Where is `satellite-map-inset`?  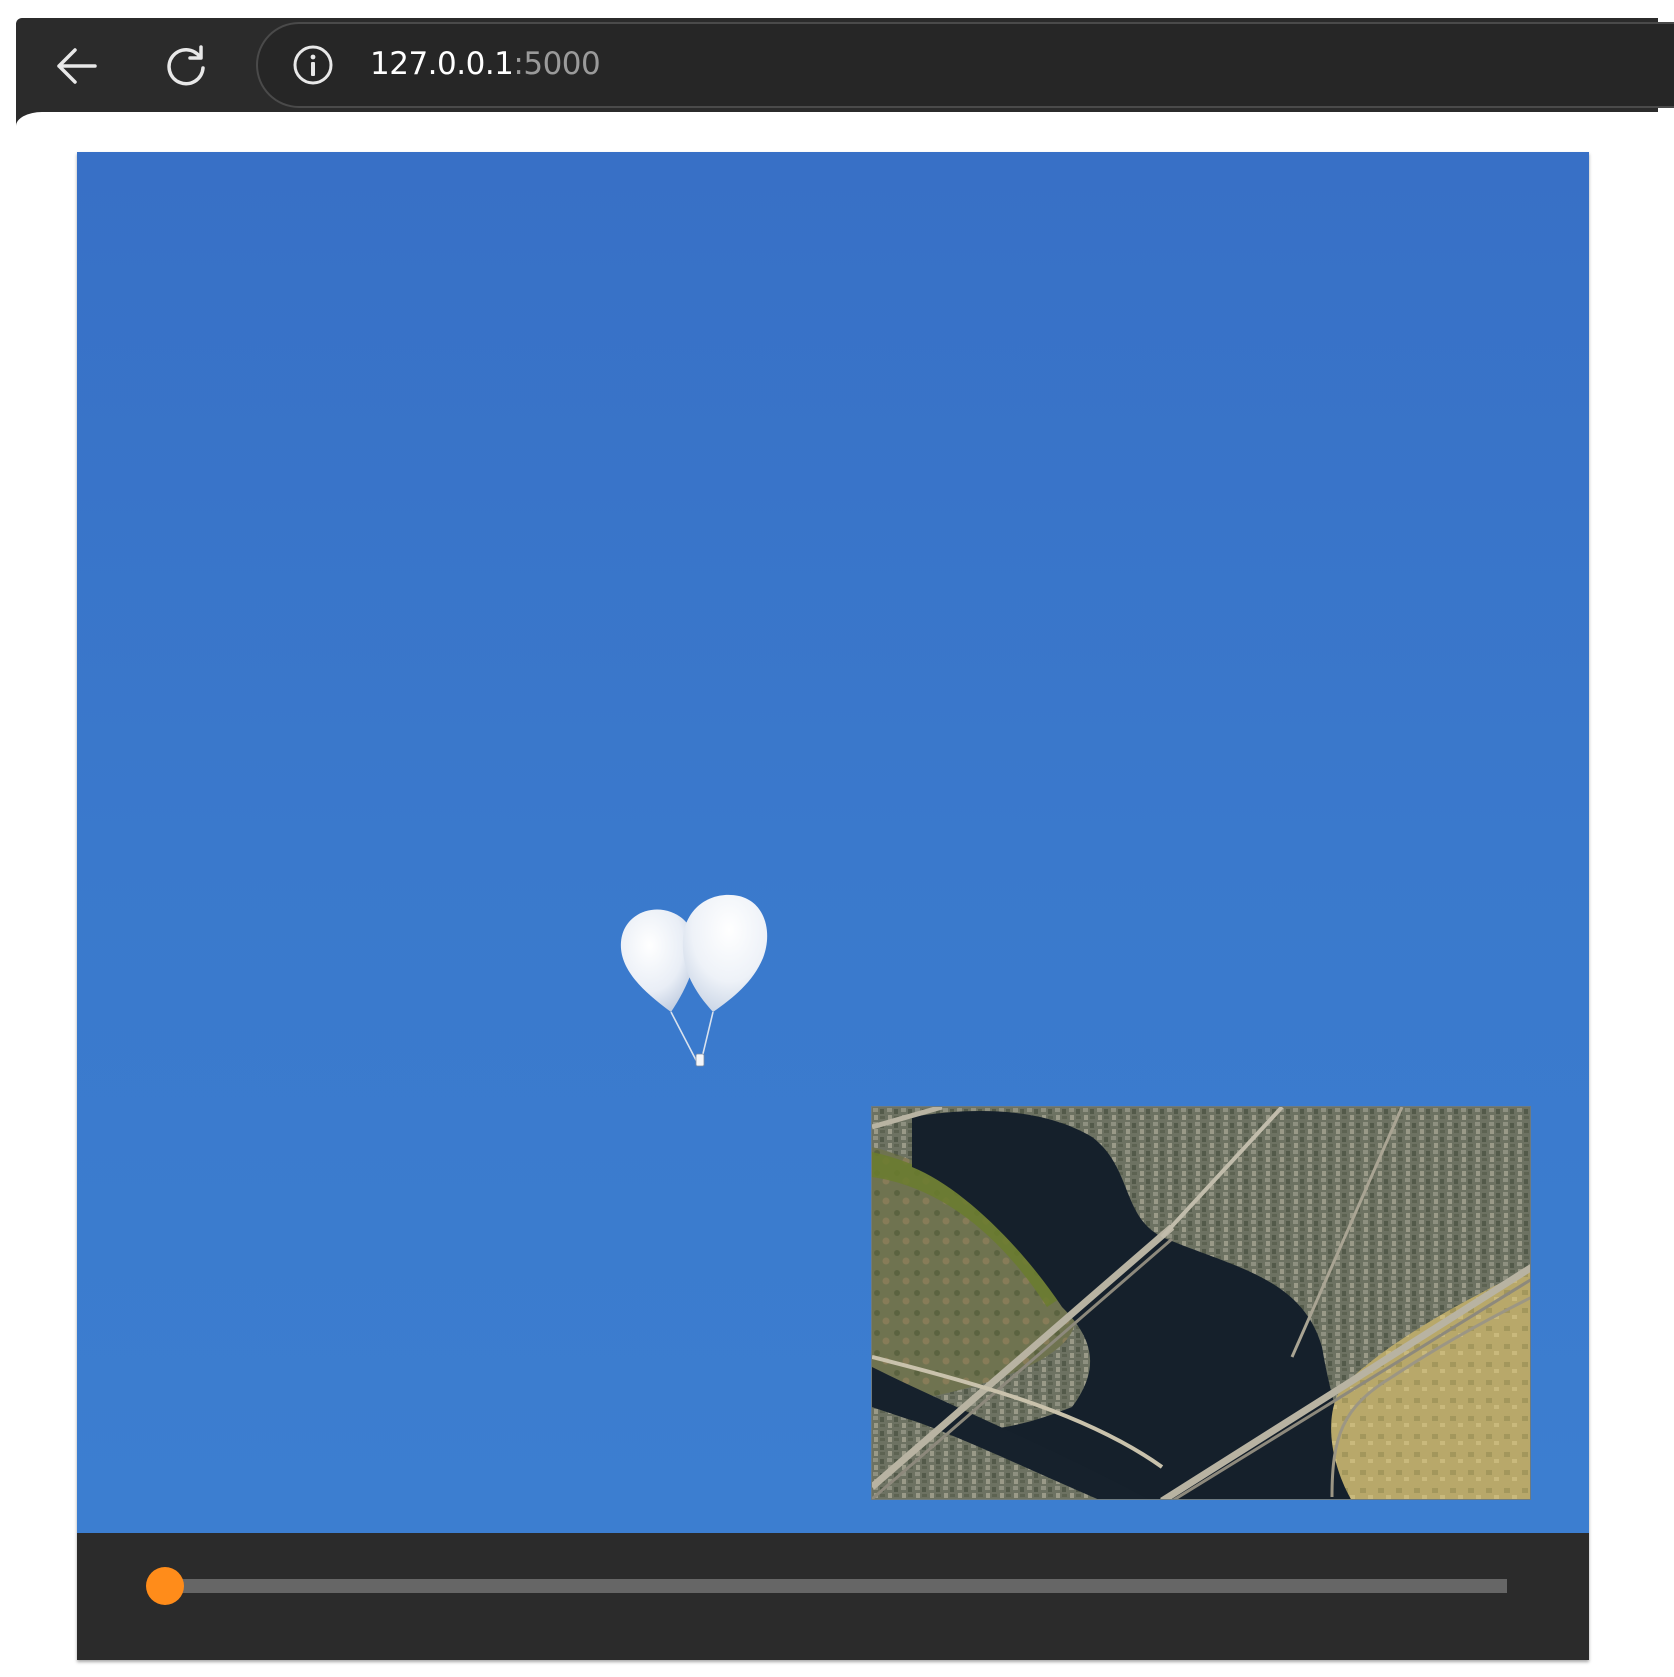
satellite-map-inset is located at coordinates (1201, 1303).